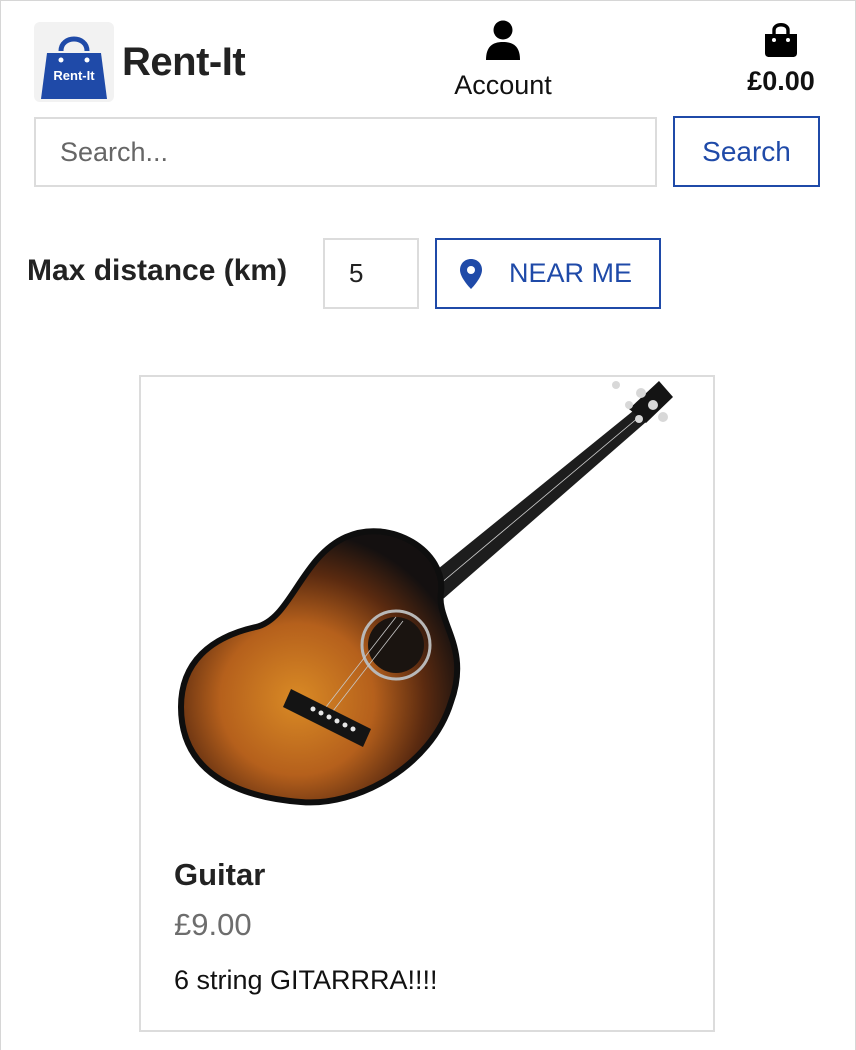 This screenshot has height=1050, width=856. What do you see at coordinates (371, 273) in the screenshot?
I see `max-distance-input` at bounding box center [371, 273].